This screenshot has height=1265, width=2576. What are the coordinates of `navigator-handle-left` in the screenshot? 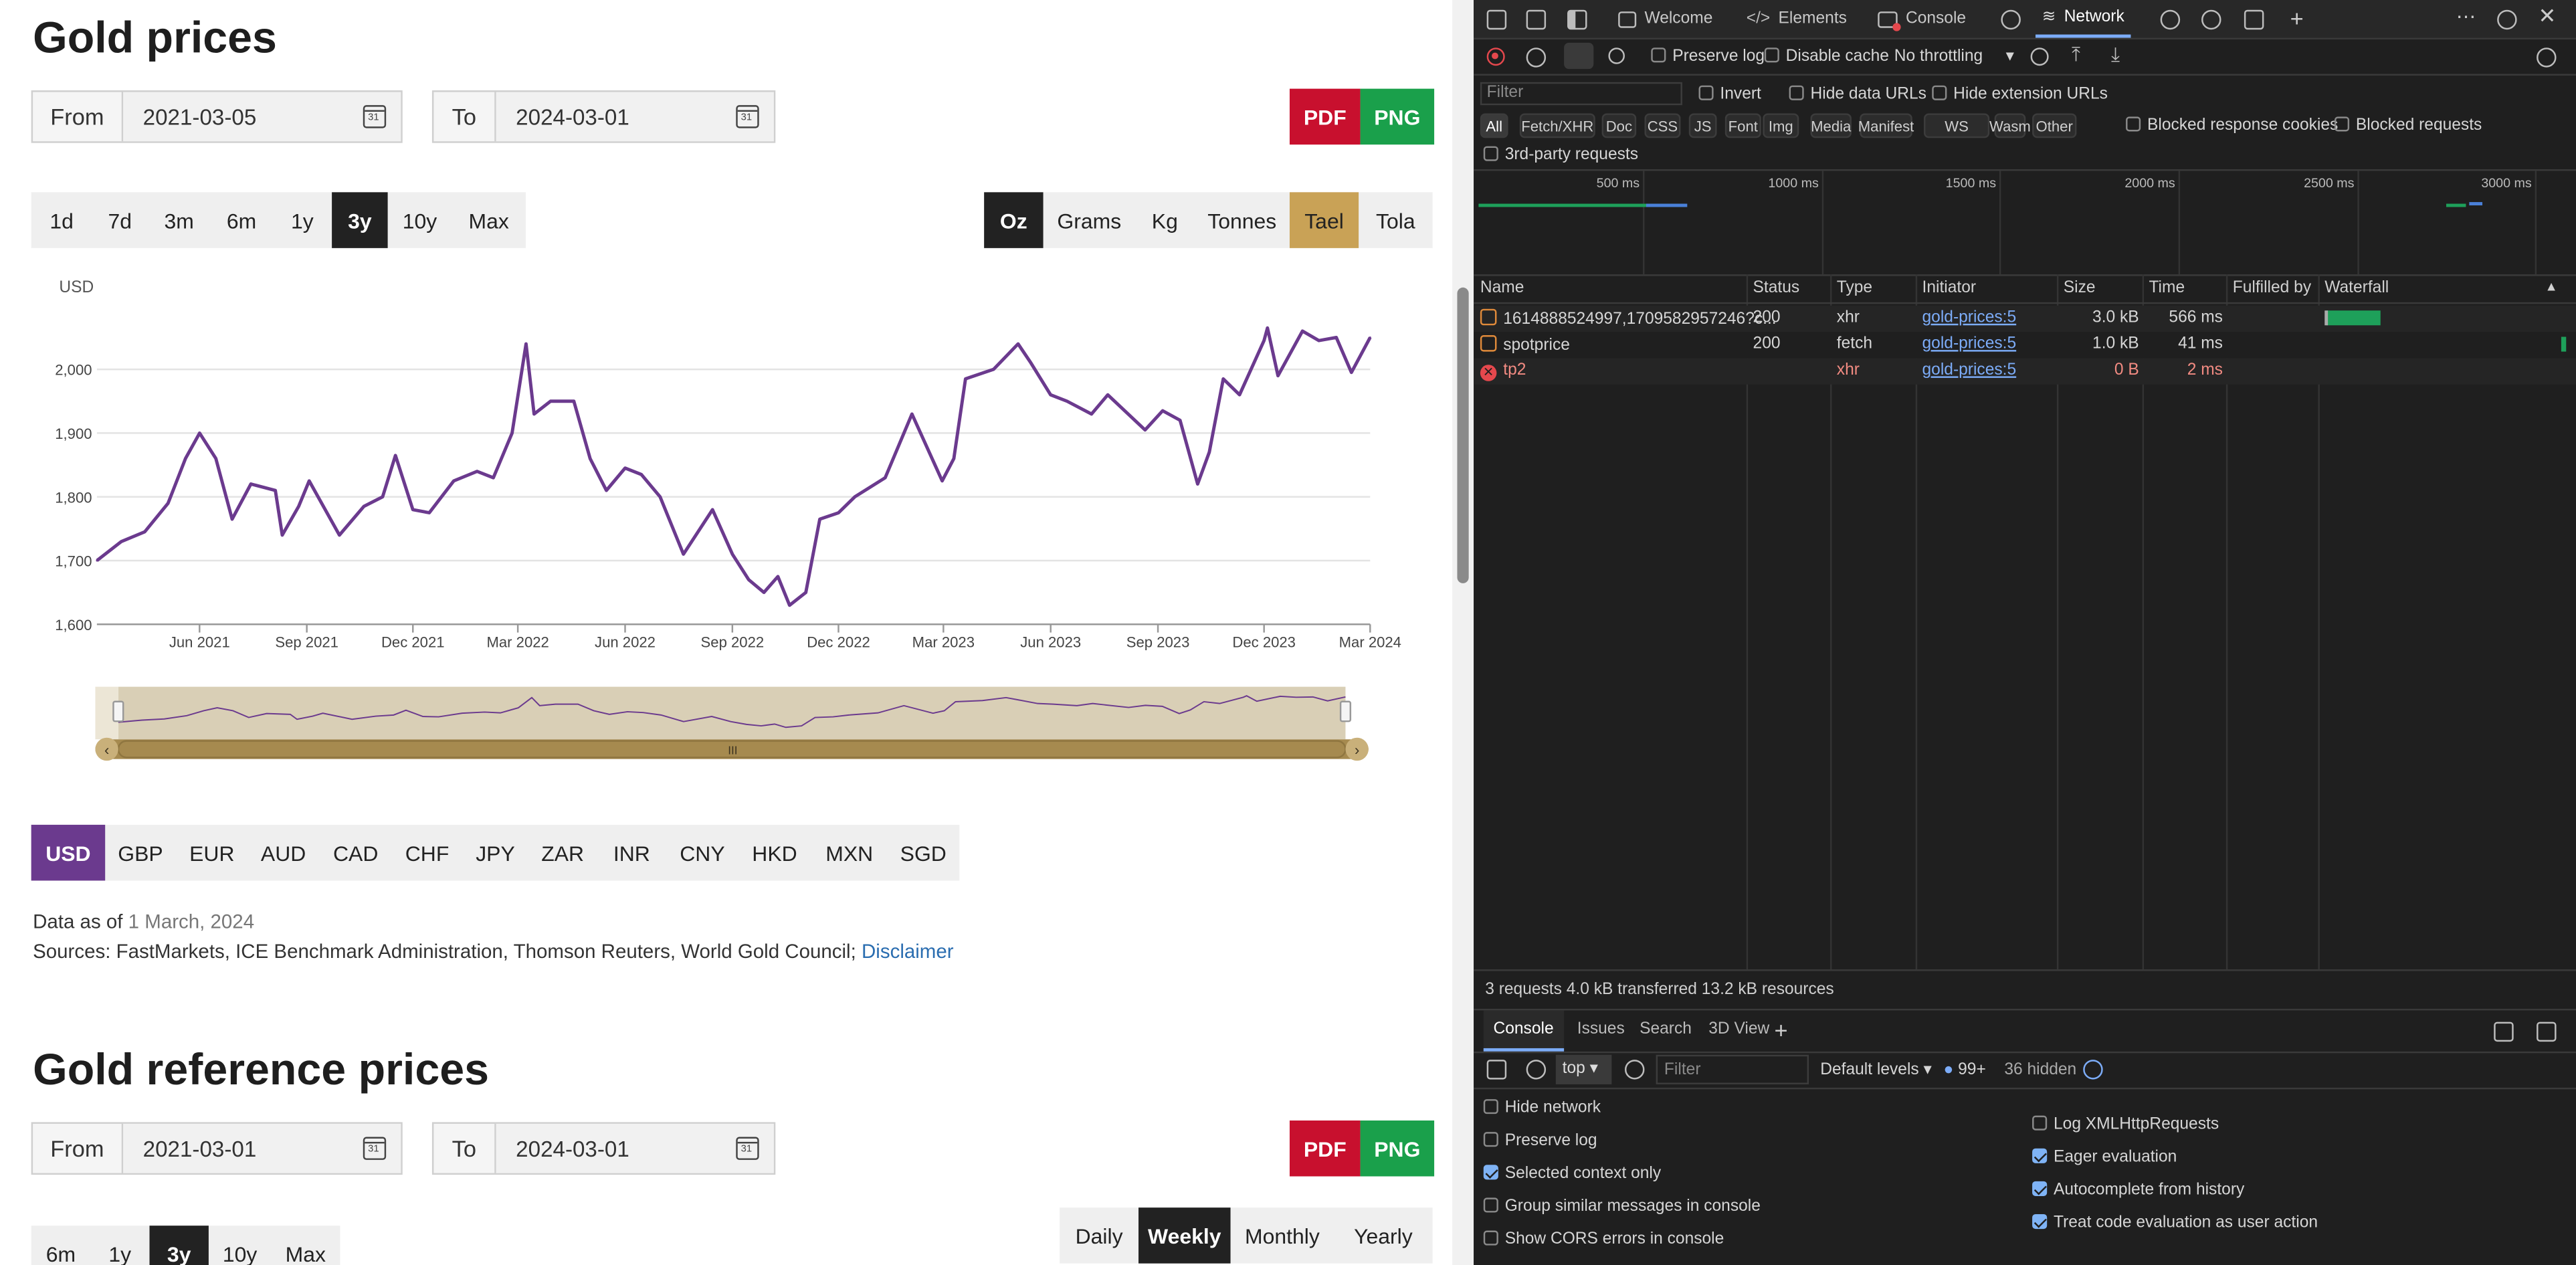 It's located at (118, 711).